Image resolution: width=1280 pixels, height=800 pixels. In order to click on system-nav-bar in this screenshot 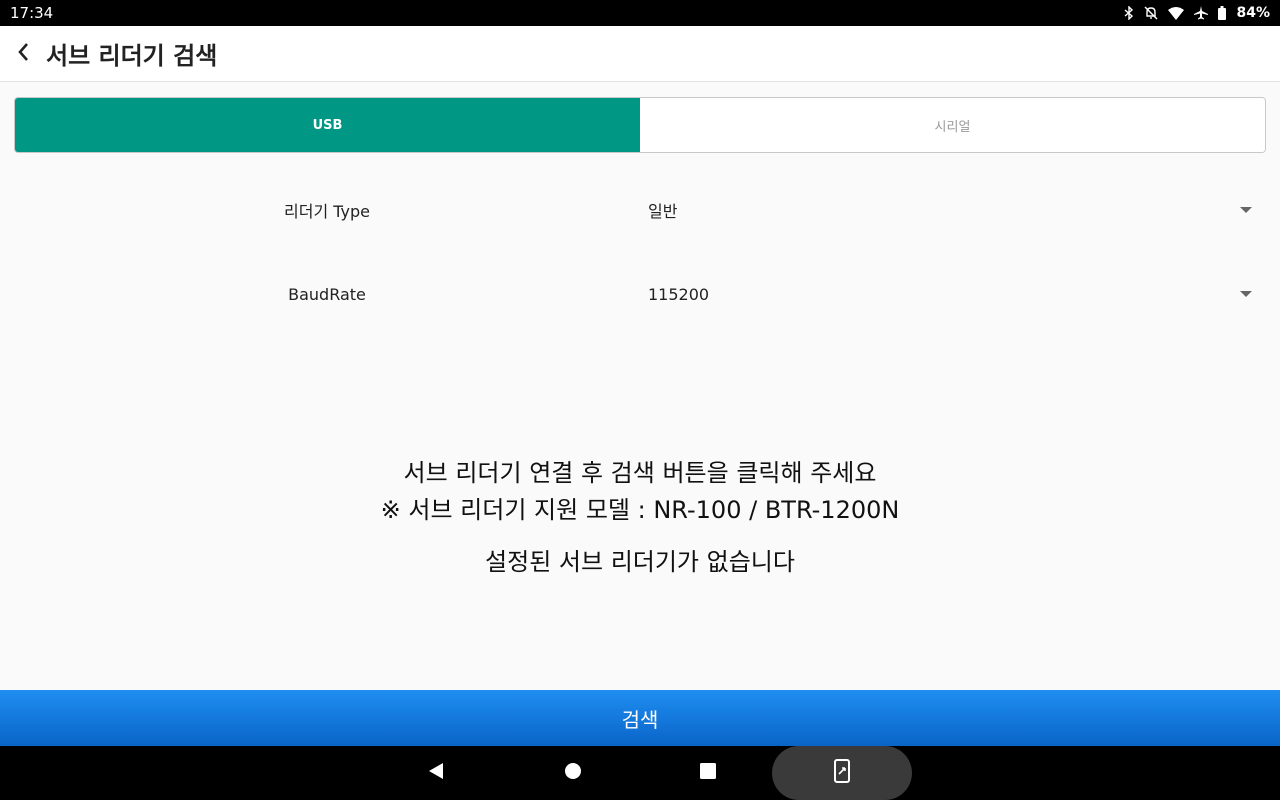, I will do `click(640, 773)`.